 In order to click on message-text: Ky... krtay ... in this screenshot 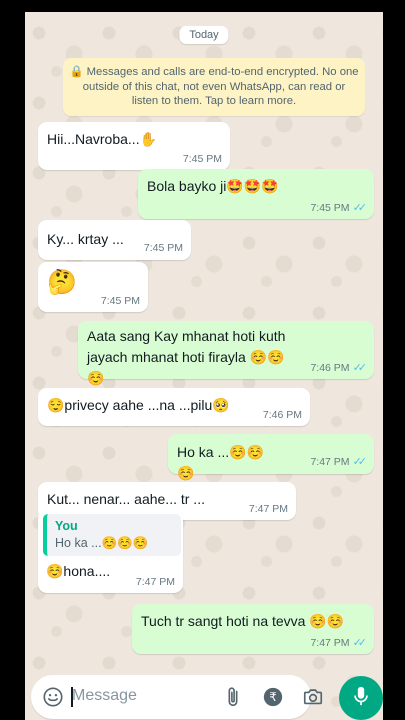, I will do `click(85, 239)`.